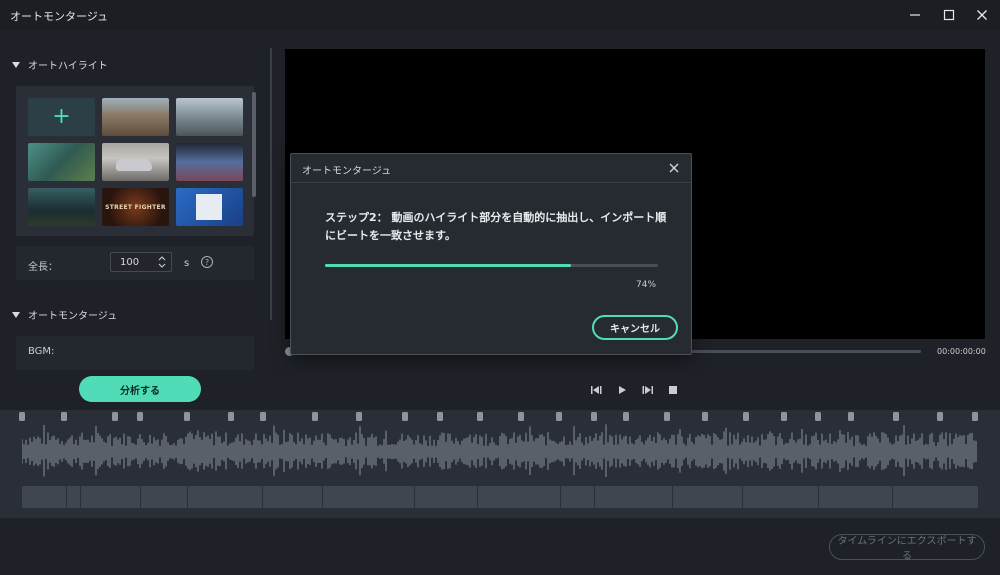  I want to click on highlight-section-title: オートハイライト, so click(68, 66).